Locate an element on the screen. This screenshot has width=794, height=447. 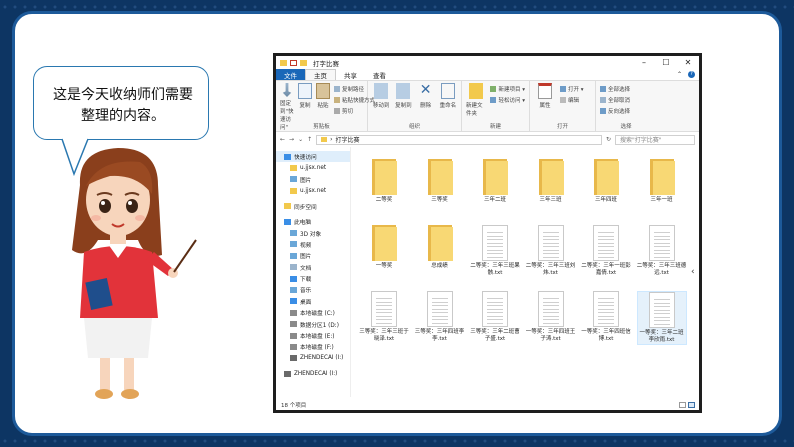
file-item: 一等奖：三年四班信博.txt is located at coordinates (606, 317).